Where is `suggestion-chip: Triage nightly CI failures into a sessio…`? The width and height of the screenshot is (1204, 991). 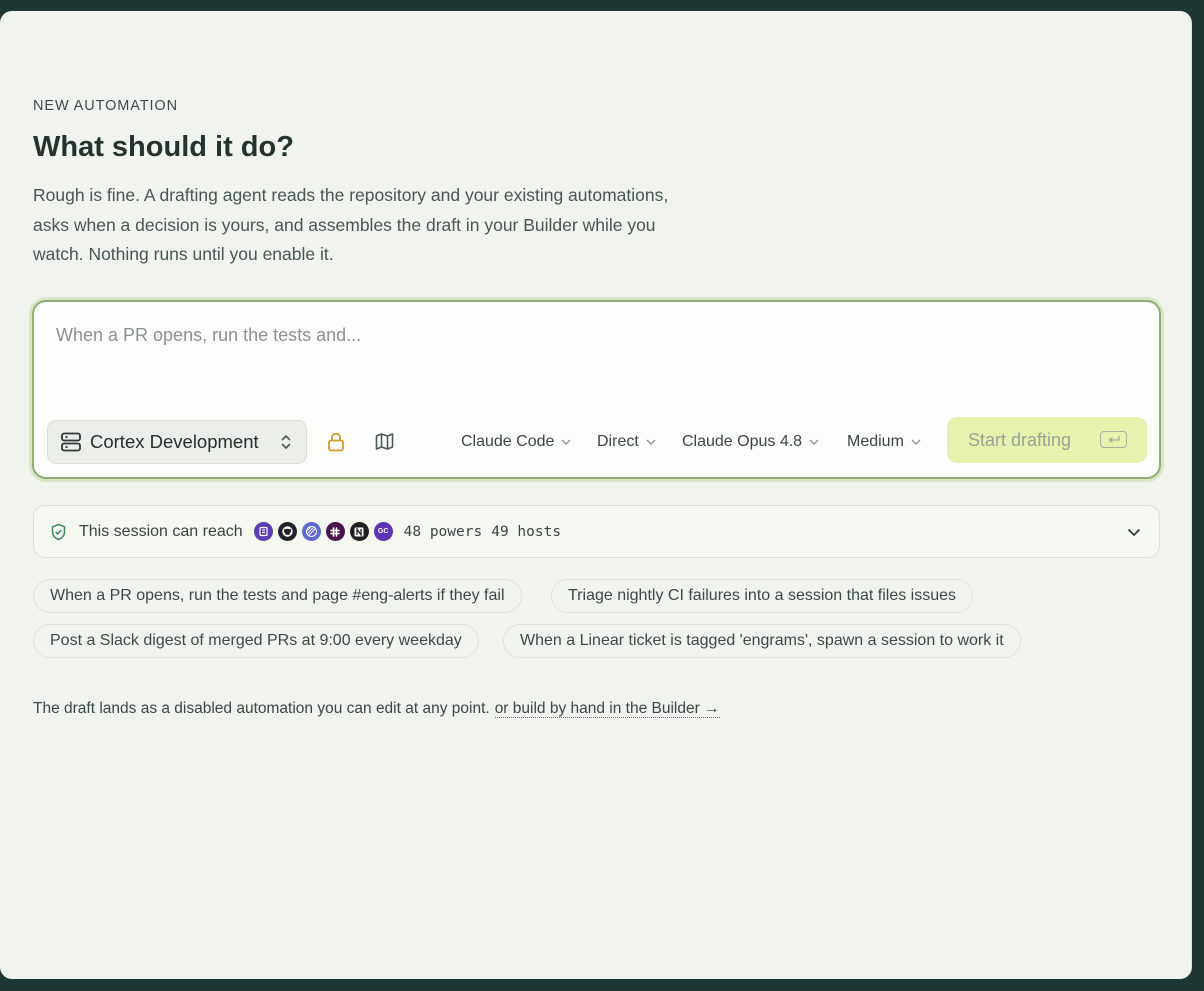 suggestion-chip: Triage nightly CI failures into a sessio… is located at coordinates (762, 596).